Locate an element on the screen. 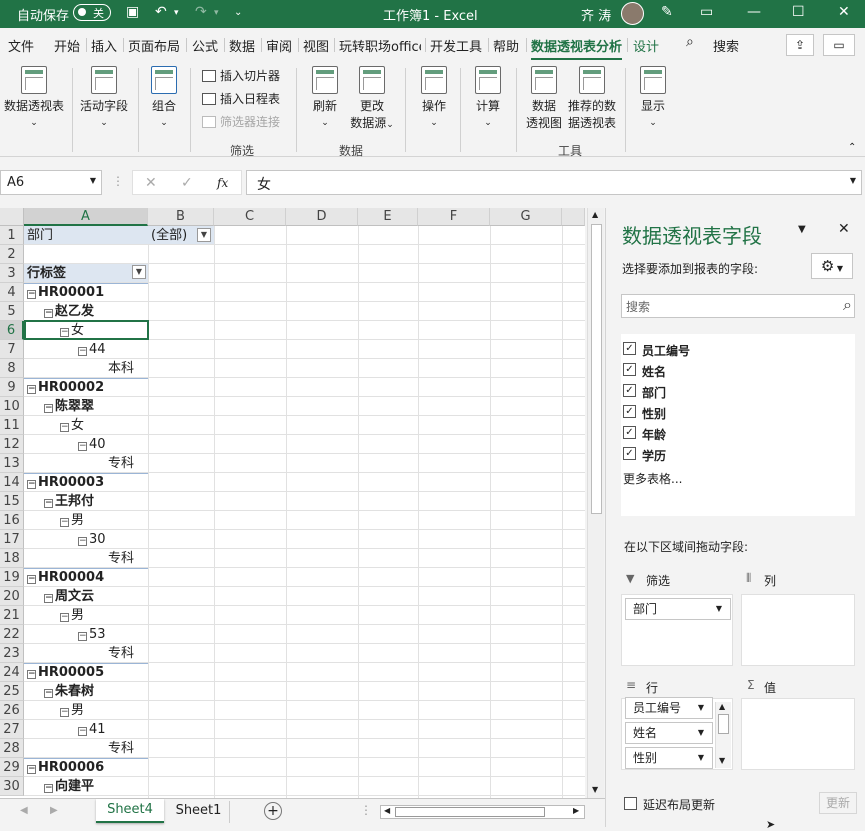  cell-a15: − 王邦付 is located at coordinates (69, 501).